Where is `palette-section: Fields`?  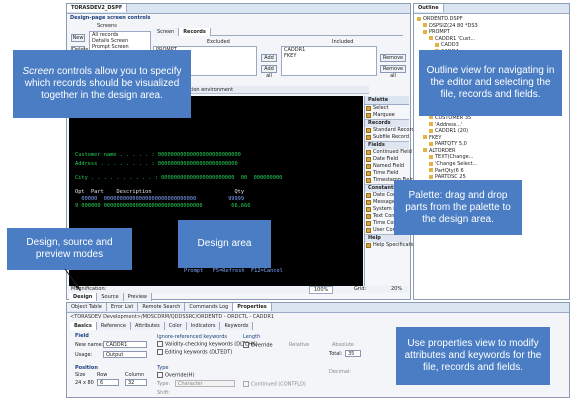
palette-section: Fields is located at coordinates (387, 145).